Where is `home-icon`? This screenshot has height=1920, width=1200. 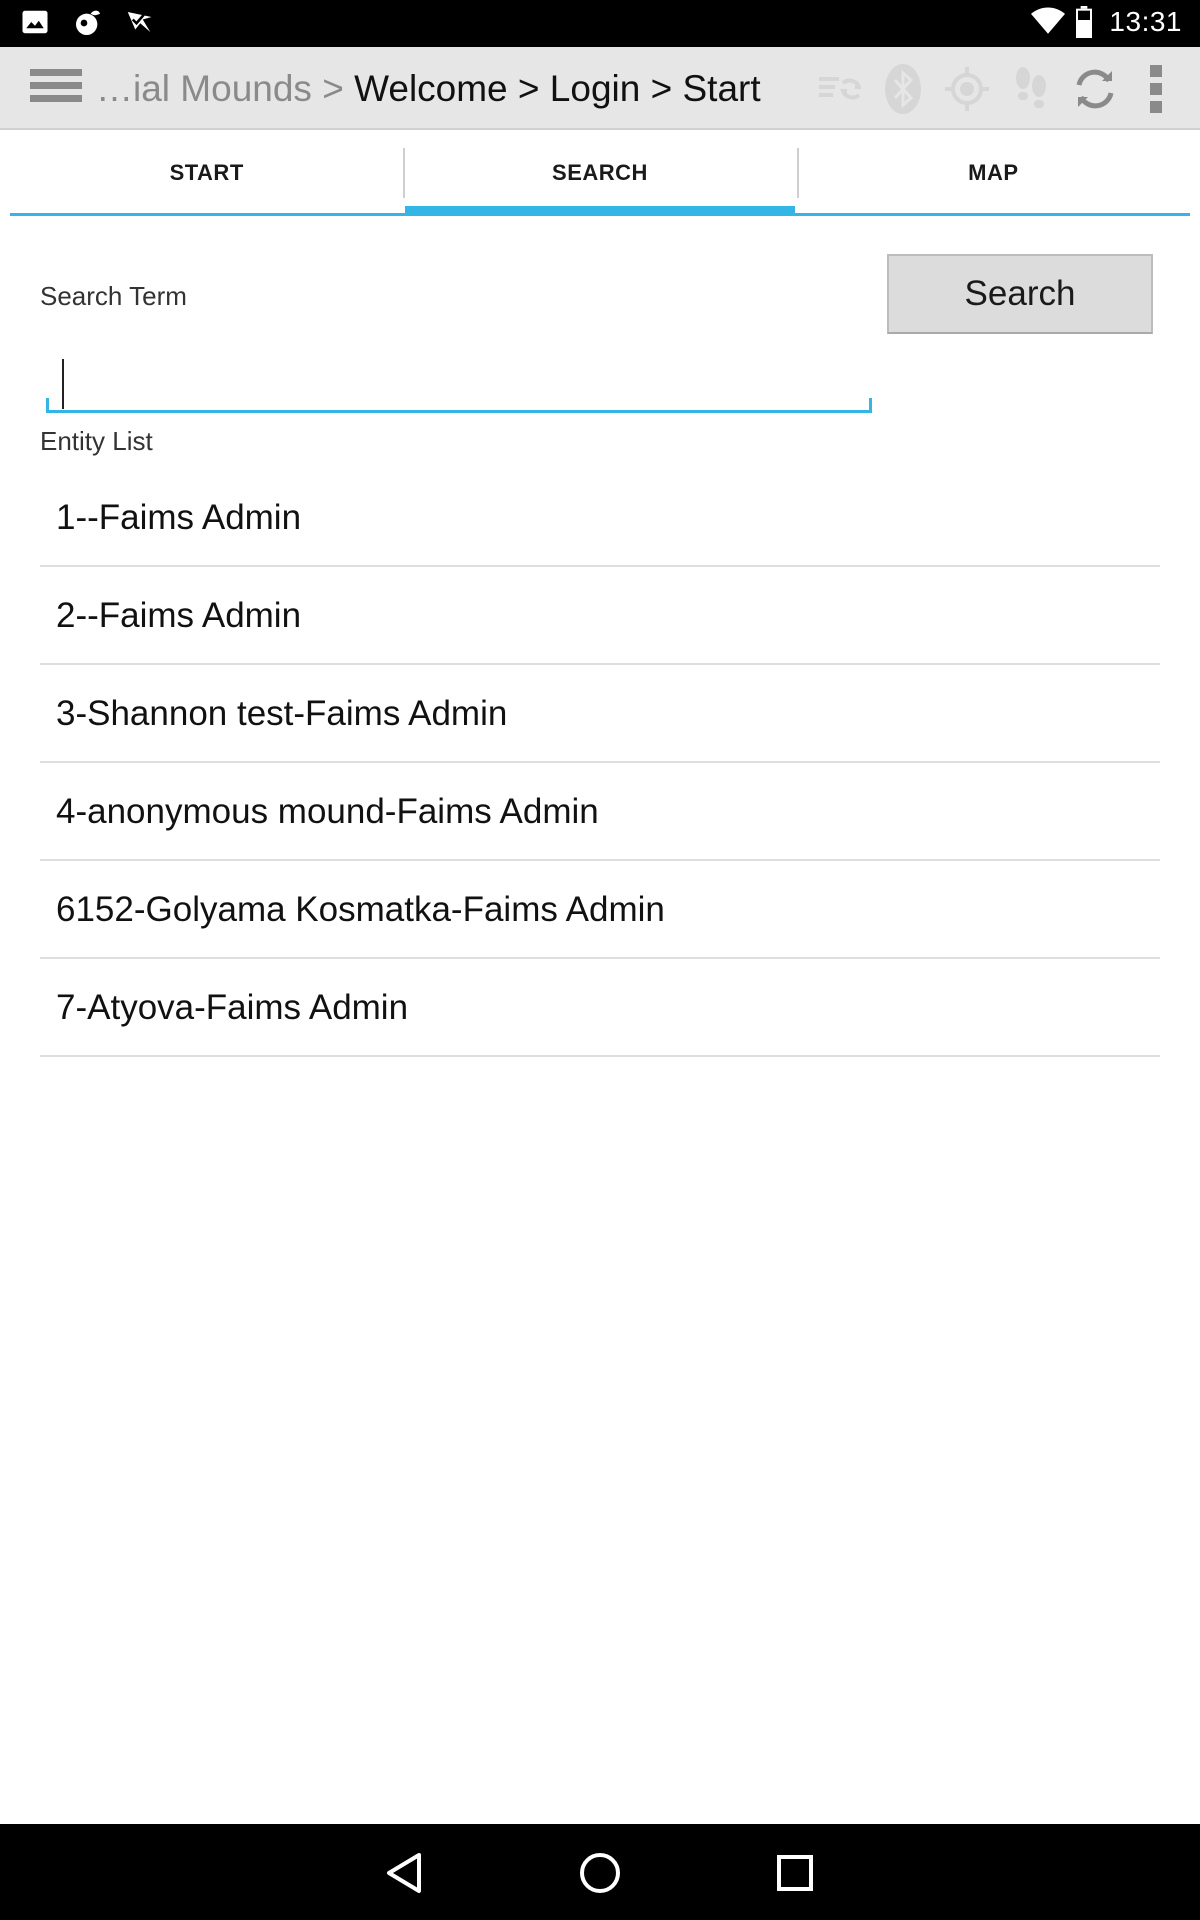
home-icon is located at coordinates (600, 1873).